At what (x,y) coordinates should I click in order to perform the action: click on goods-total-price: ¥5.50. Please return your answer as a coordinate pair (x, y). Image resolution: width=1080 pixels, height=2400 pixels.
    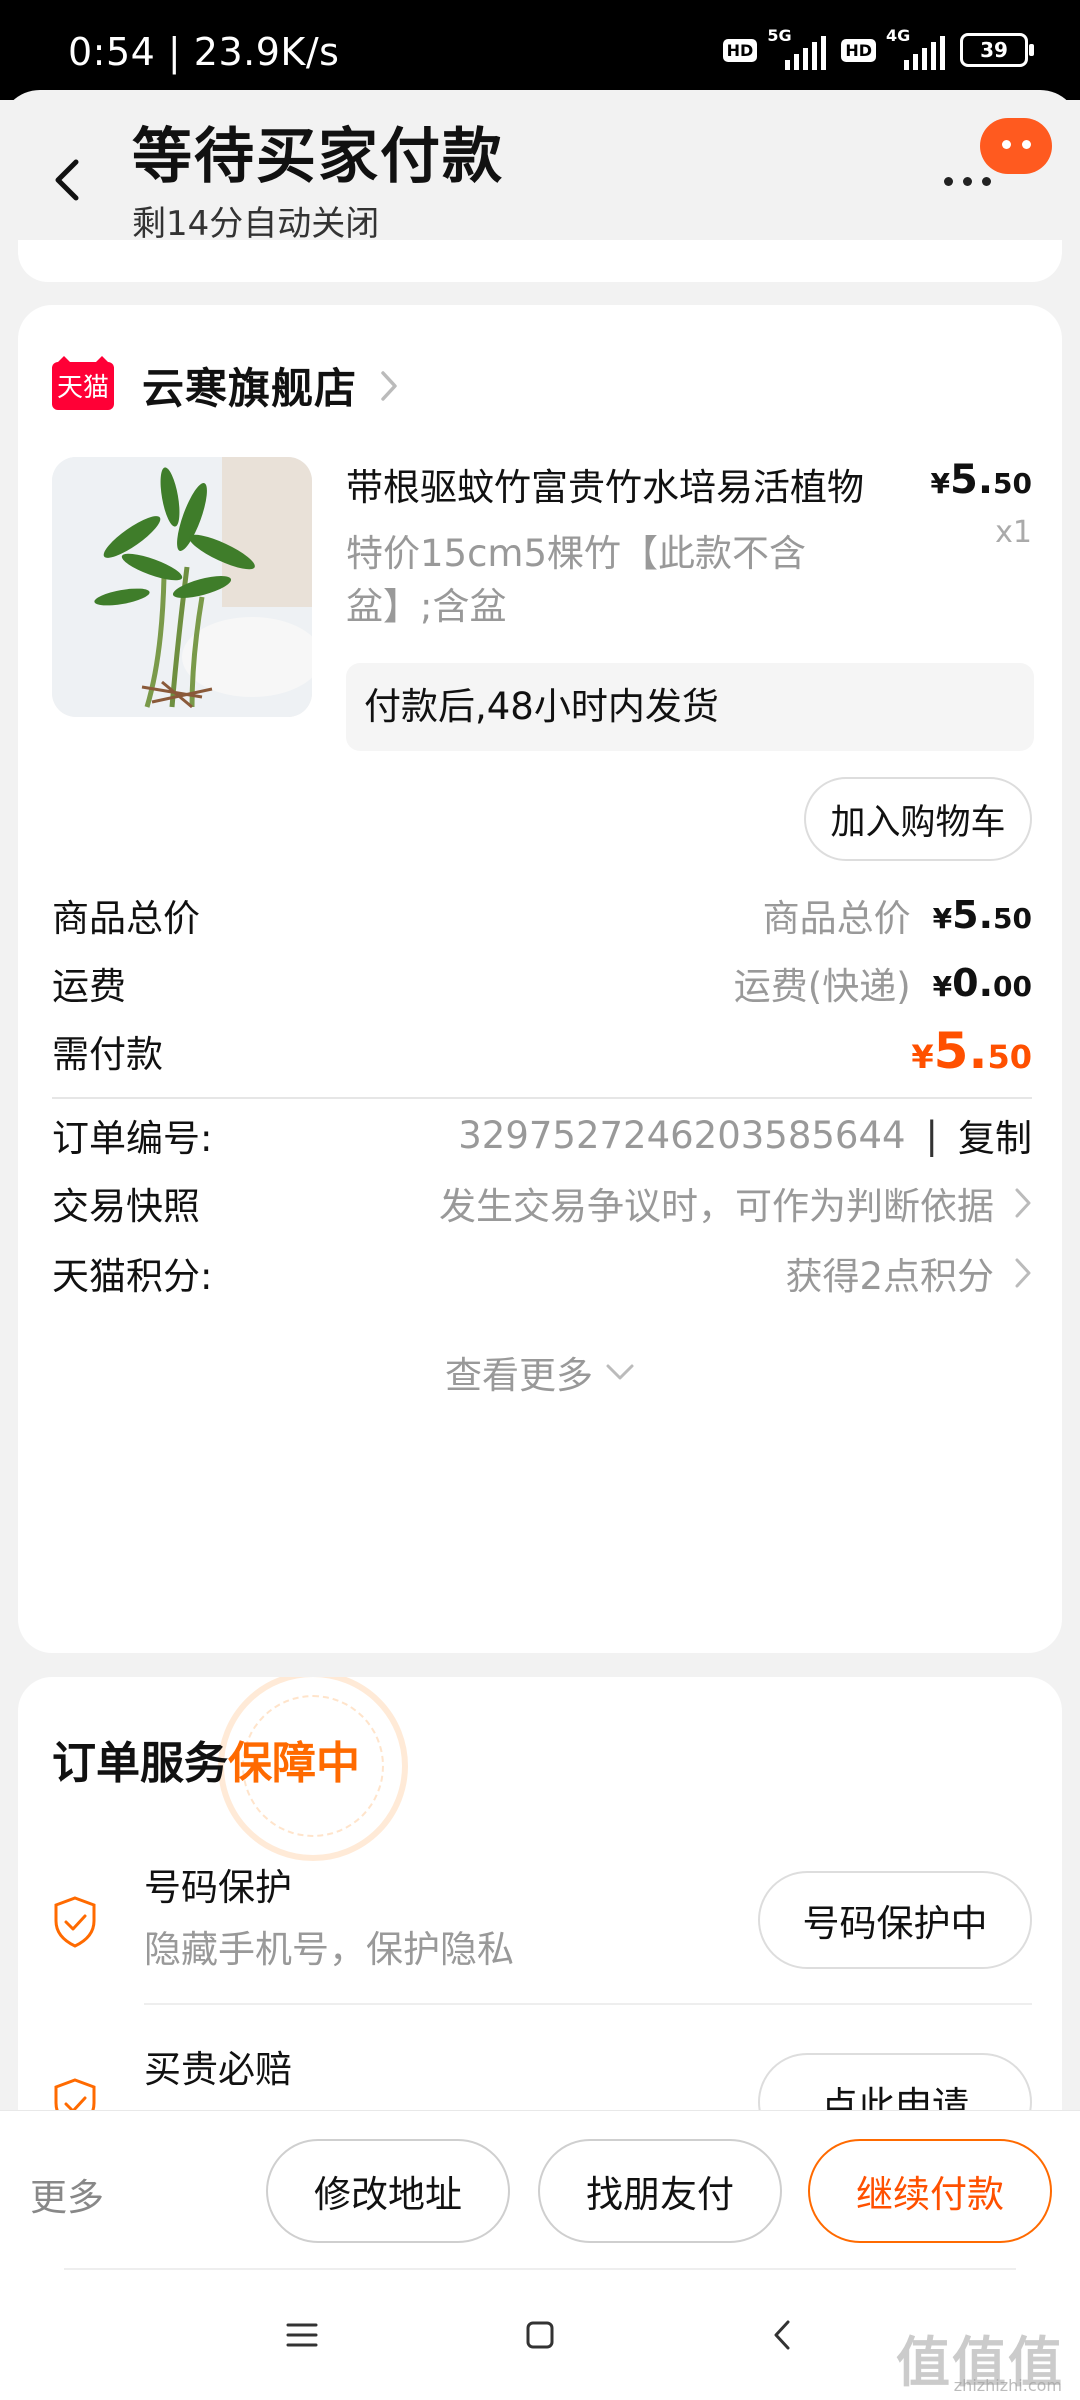
    Looking at the image, I should click on (982, 915).